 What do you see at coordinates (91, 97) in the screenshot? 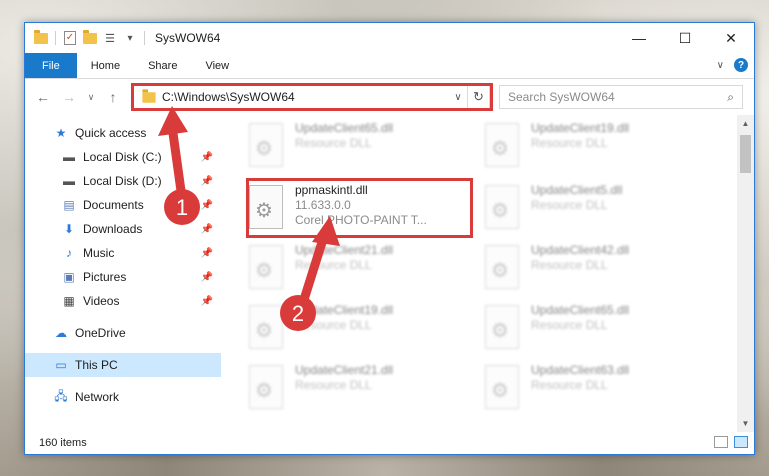
I see `recent-locations-icon: ∨` at bounding box center [91, 97].